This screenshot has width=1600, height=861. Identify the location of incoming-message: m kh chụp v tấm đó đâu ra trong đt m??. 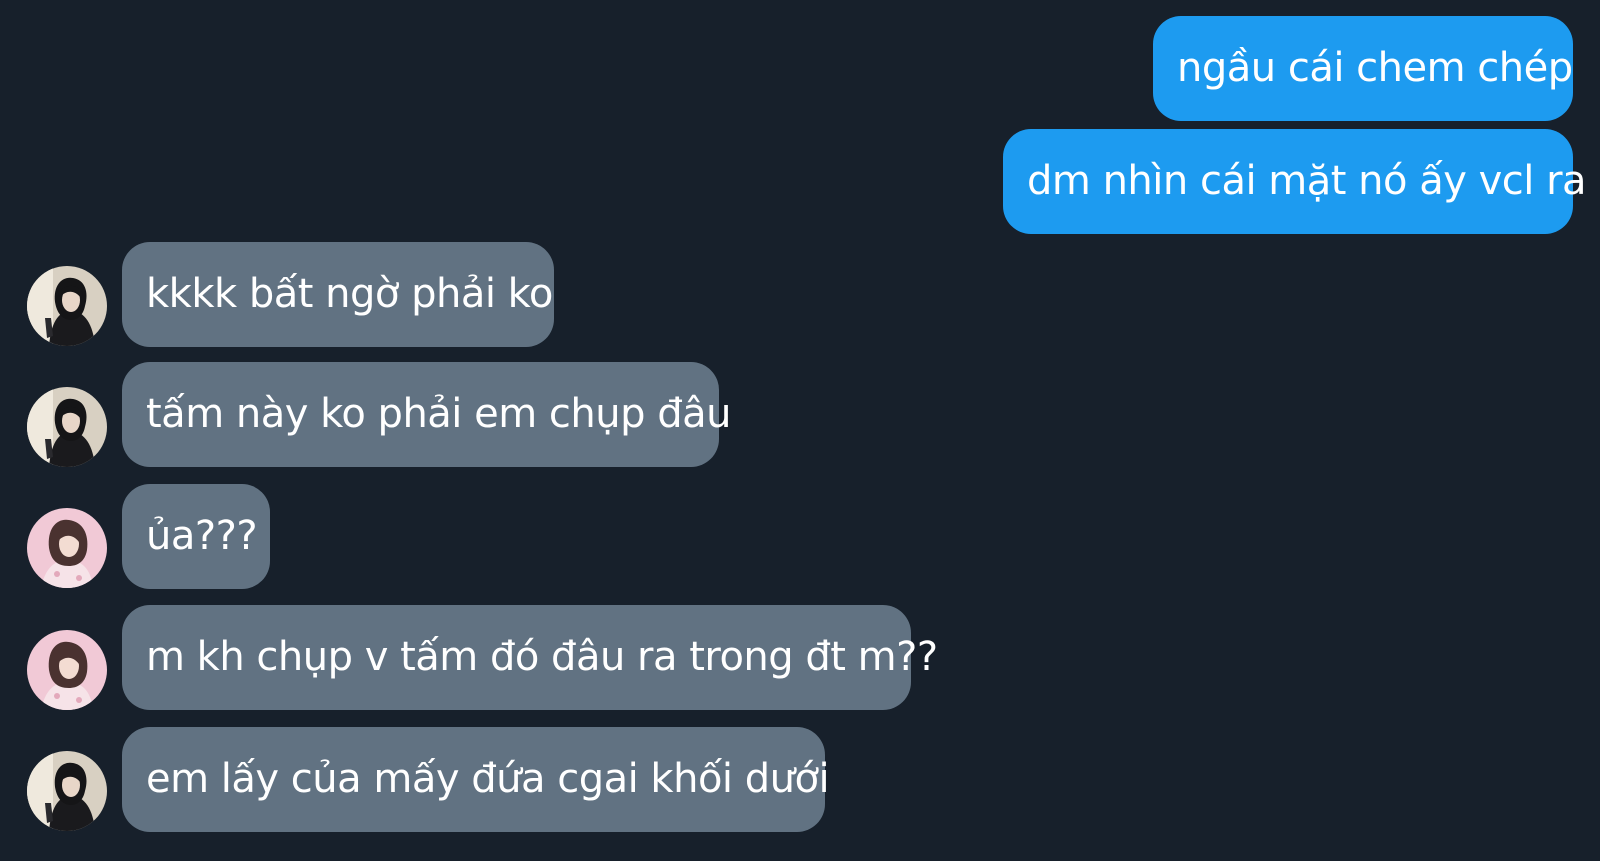
(530, 657).